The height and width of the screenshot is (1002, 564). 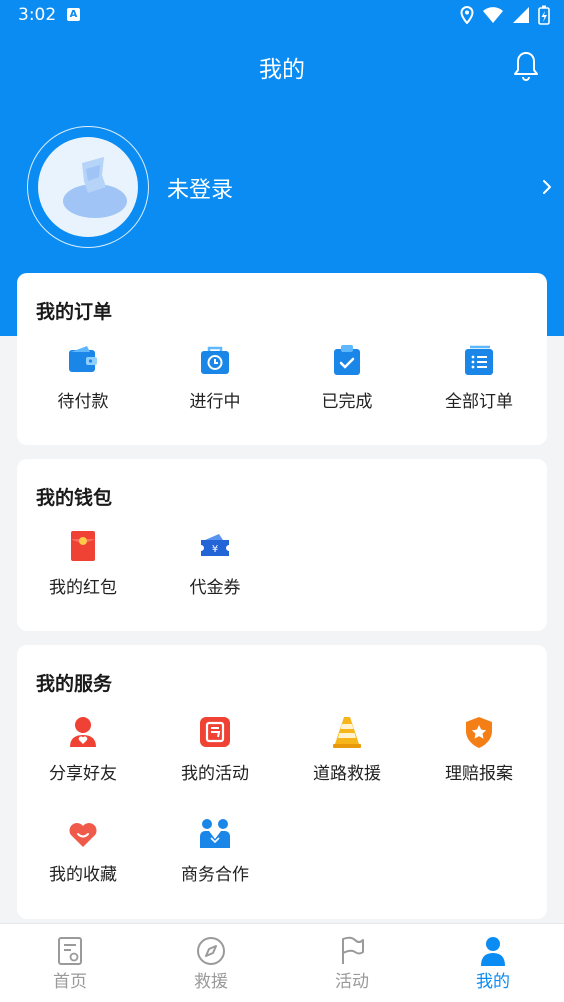 What do you see at coordinates (37, 15) in the screenshot?
I see `status-time: 3:02` at bounding box center [37, 15].